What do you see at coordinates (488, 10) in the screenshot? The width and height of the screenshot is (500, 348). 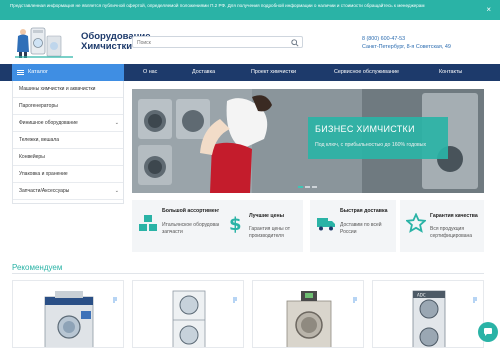 I see `close-icon: ×` at bounding box center [488, 10].